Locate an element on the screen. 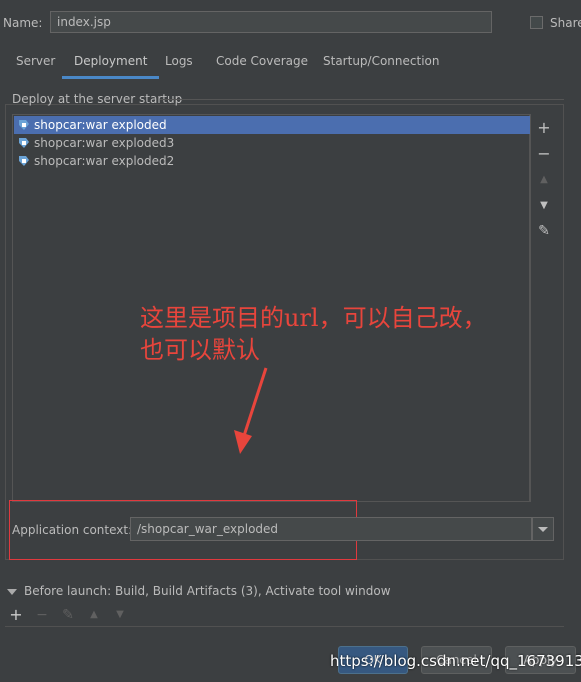 The height and width of the screenshot is (682, 581). annotation-arrow-icon is located at coordinates (251, 410).